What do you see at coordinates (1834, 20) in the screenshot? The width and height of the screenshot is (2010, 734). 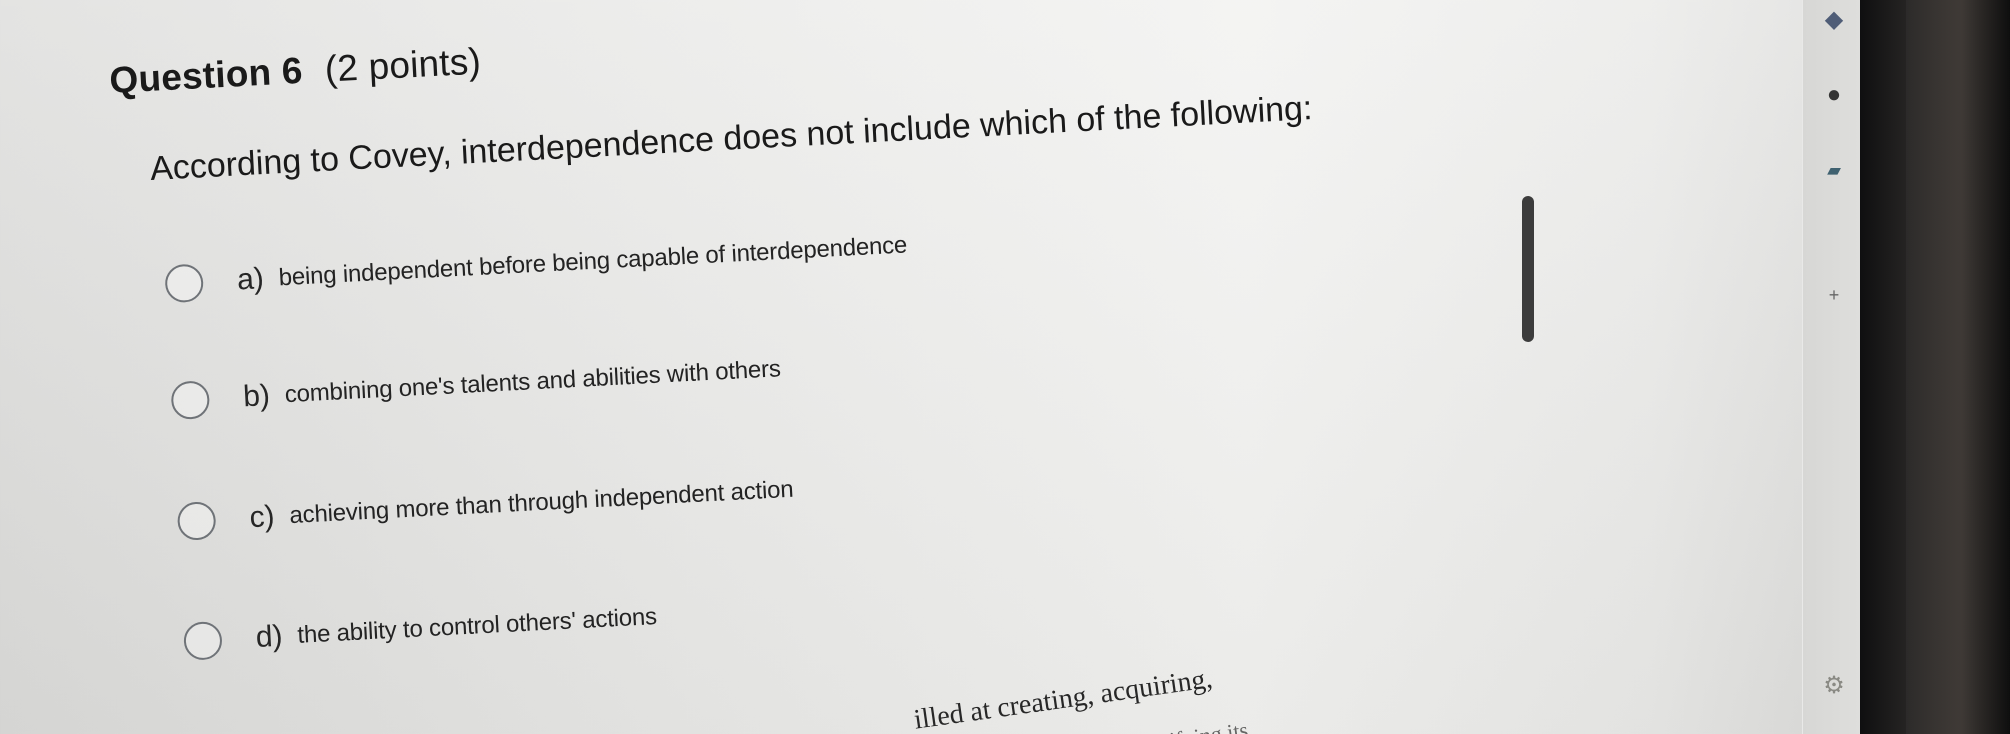 I see `blue-app-icon: ◆` at bounding box center [1834, 20].